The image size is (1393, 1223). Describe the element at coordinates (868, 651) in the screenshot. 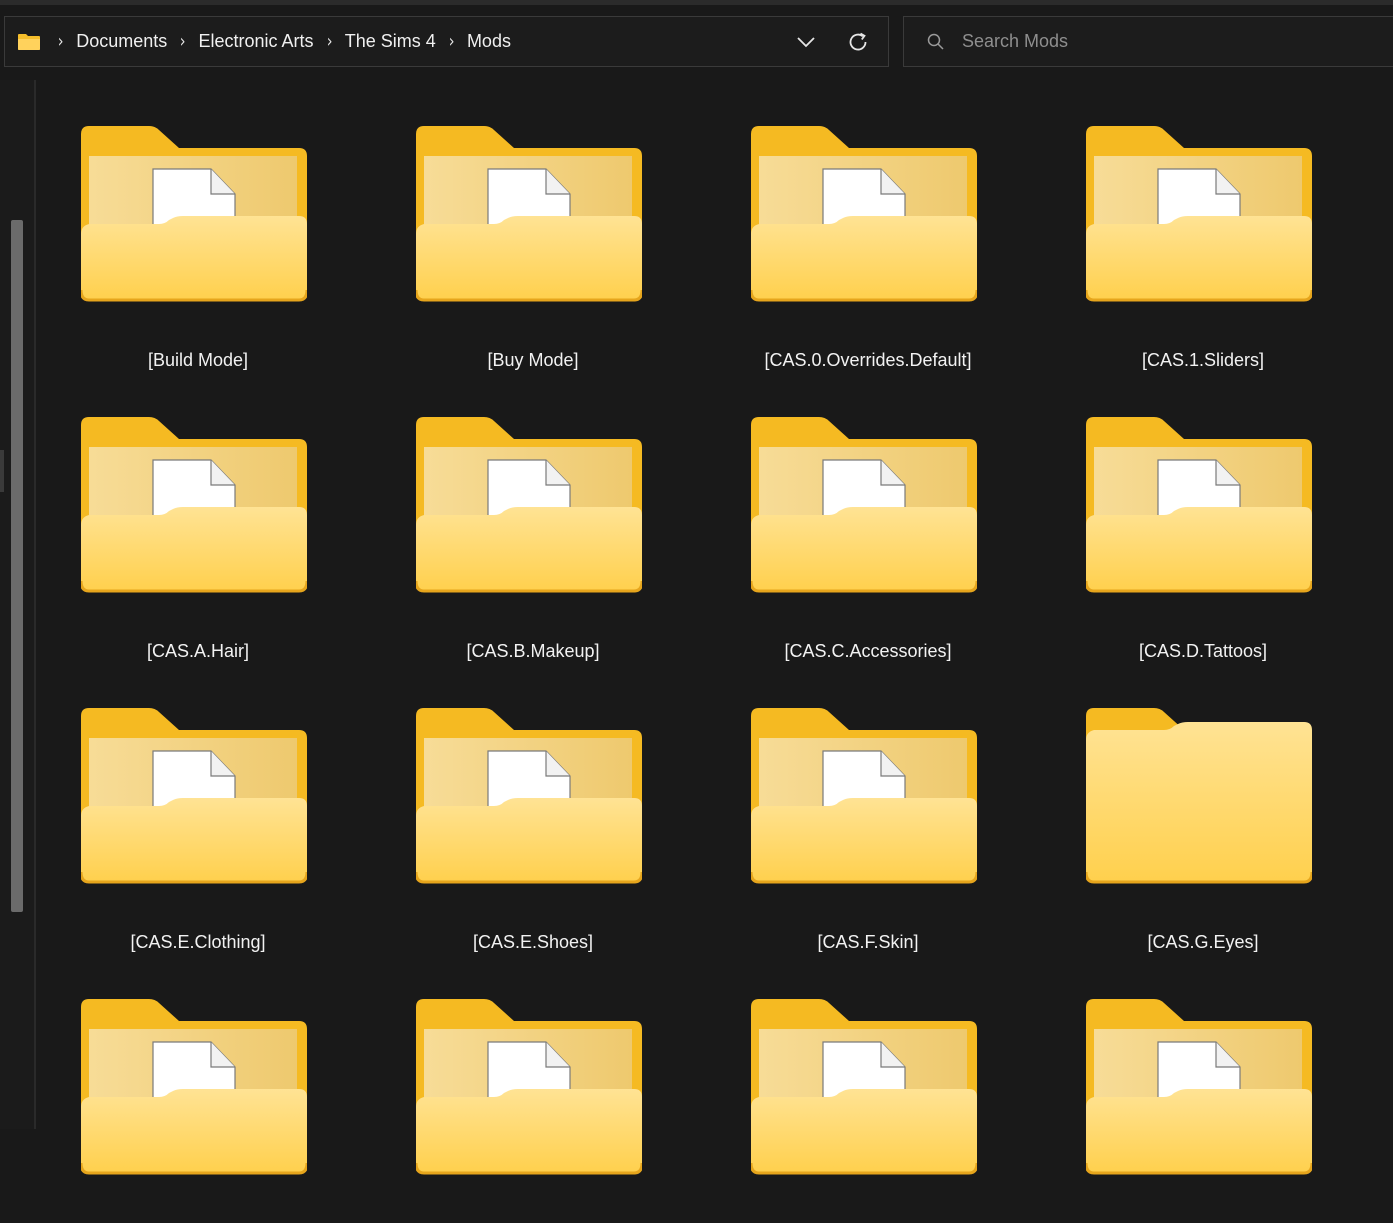

I see `folder-name: [CAS.C.Accessories]` at that location.